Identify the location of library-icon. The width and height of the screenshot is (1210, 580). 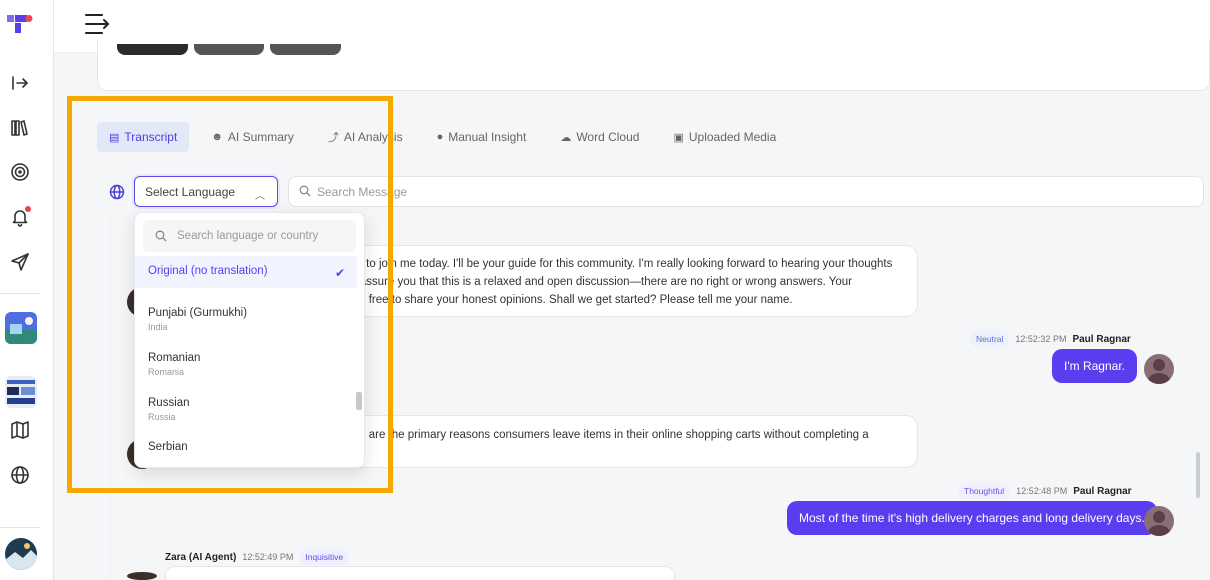
(20, 128).